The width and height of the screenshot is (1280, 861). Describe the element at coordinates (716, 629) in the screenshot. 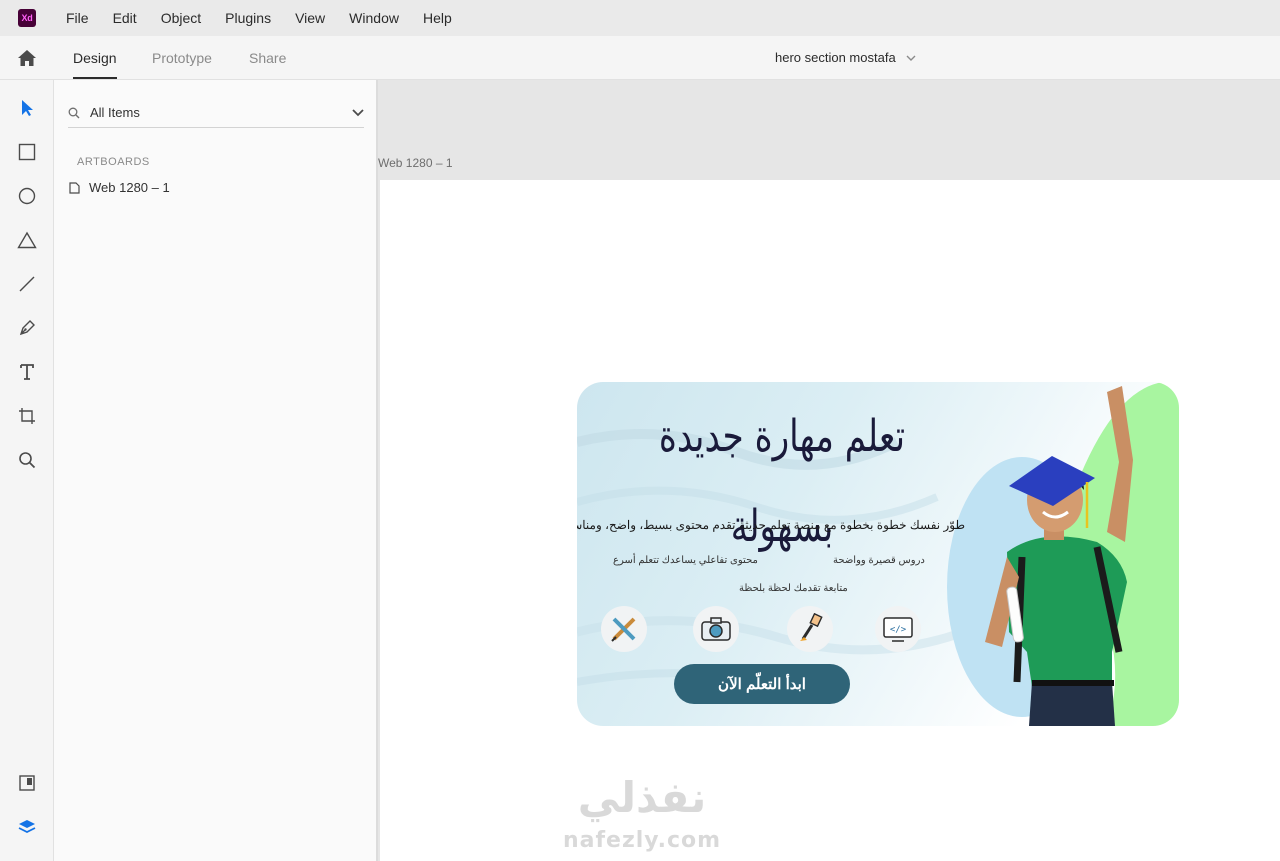

I see `camera-icon` at that location.